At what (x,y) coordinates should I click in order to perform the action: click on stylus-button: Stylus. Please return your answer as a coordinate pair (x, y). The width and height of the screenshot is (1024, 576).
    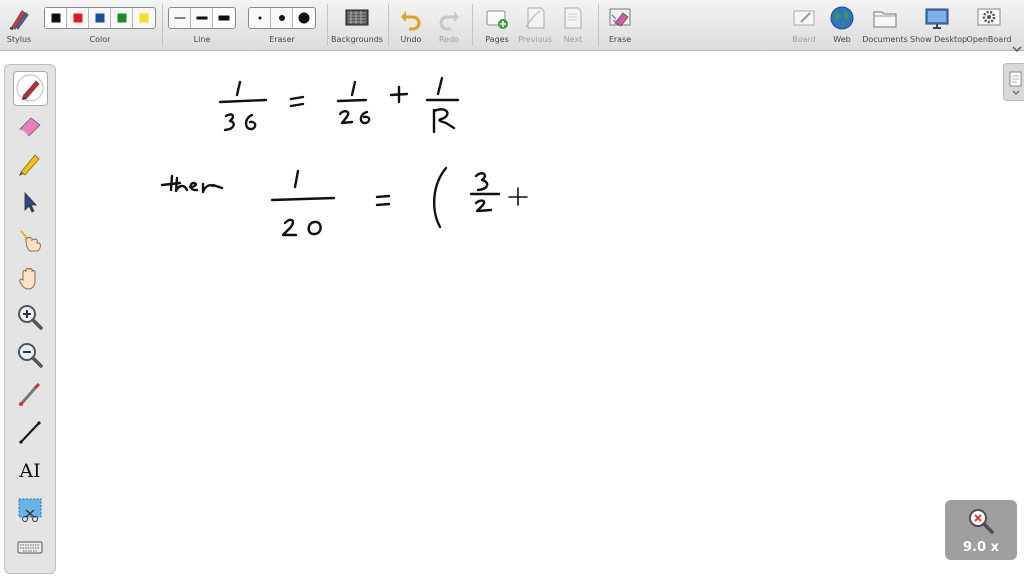
    Looking at the image, I should click on (19, 25).